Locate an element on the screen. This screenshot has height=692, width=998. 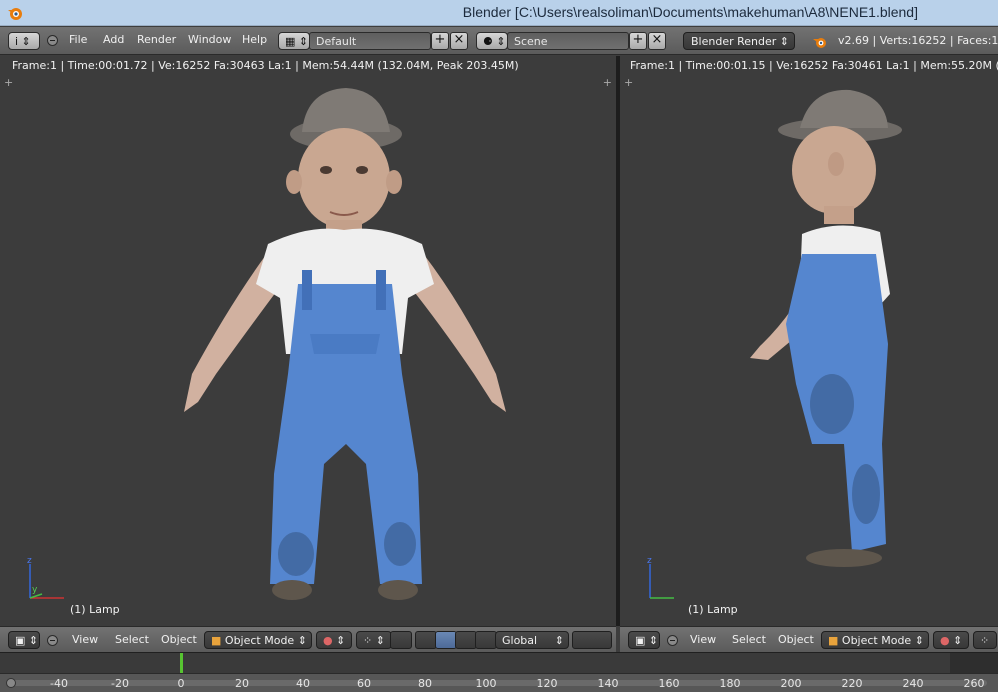
timeline-tick-label: -40 is located at coordinates (59, 683).